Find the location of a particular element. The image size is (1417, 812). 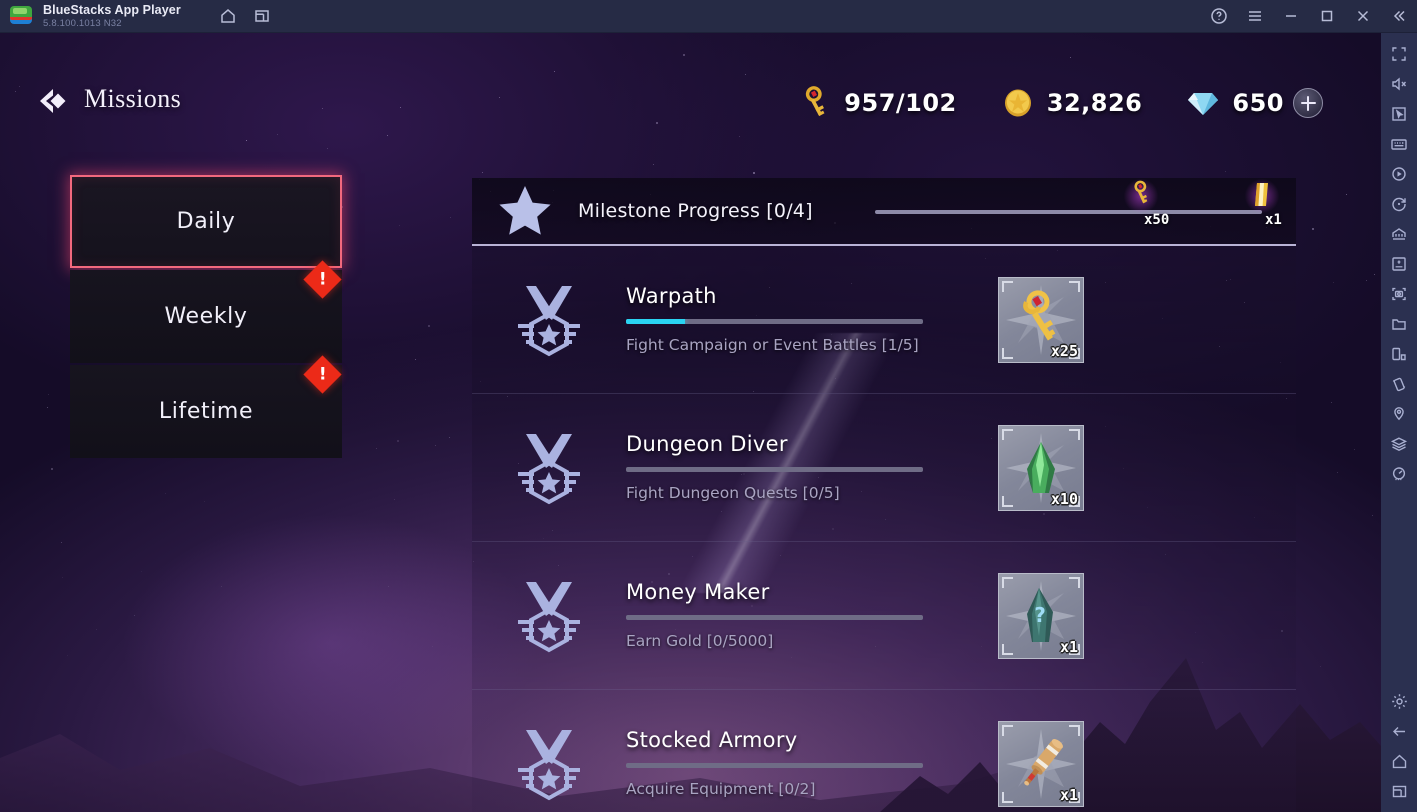

mission-description: Acquire Equipment [0/2] is located at coordinates (721, 789).